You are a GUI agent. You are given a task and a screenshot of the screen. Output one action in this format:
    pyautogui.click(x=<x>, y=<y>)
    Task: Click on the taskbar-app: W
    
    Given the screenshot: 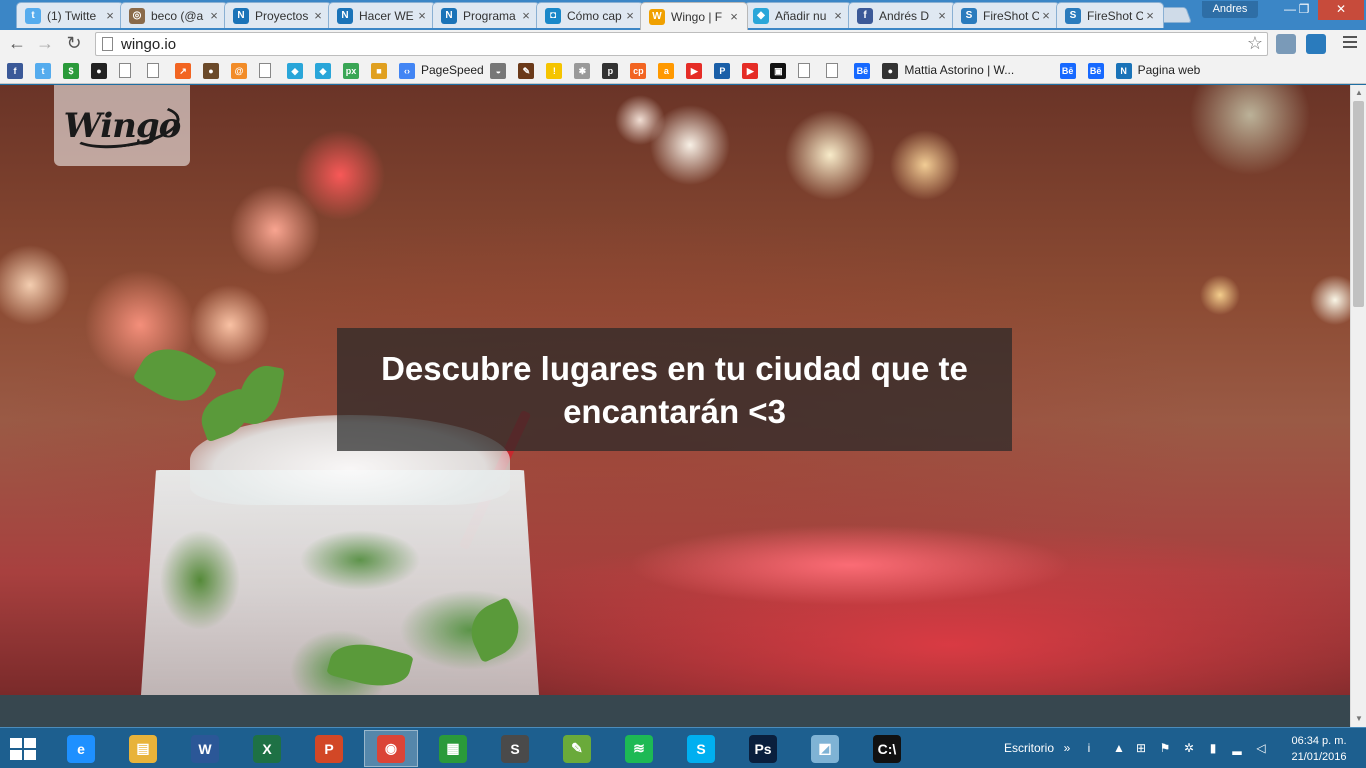 What is the action you would take?
    pyautogui.click(x=205, y=748)
    